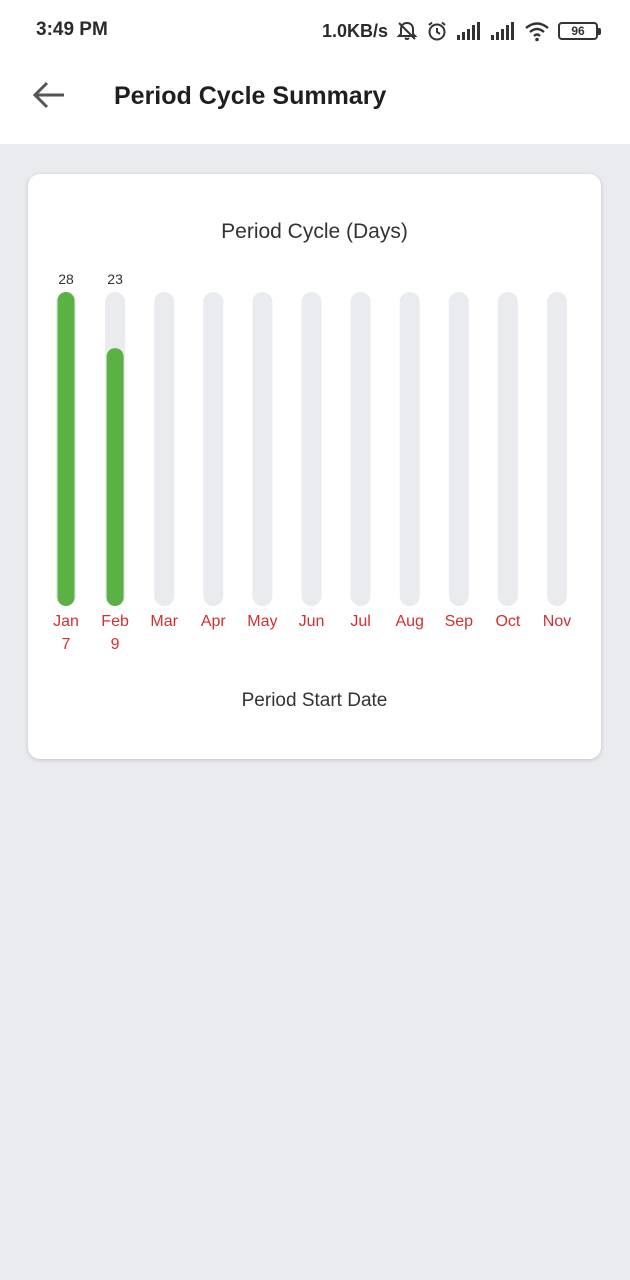 This screenshot has height=1280, width=630. What do you see at coordinates (537, 31) in the screenshot?
I see `wifi-icon` at bounding box center [537, 31].